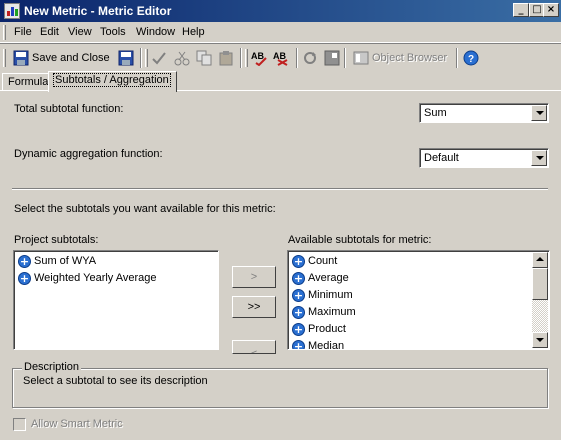 The width and height of the screenshot is (561, 440). I want to click on project-subtotals-list: + Sum of WYA + Weighted Yearly Average, so click(116, 300).